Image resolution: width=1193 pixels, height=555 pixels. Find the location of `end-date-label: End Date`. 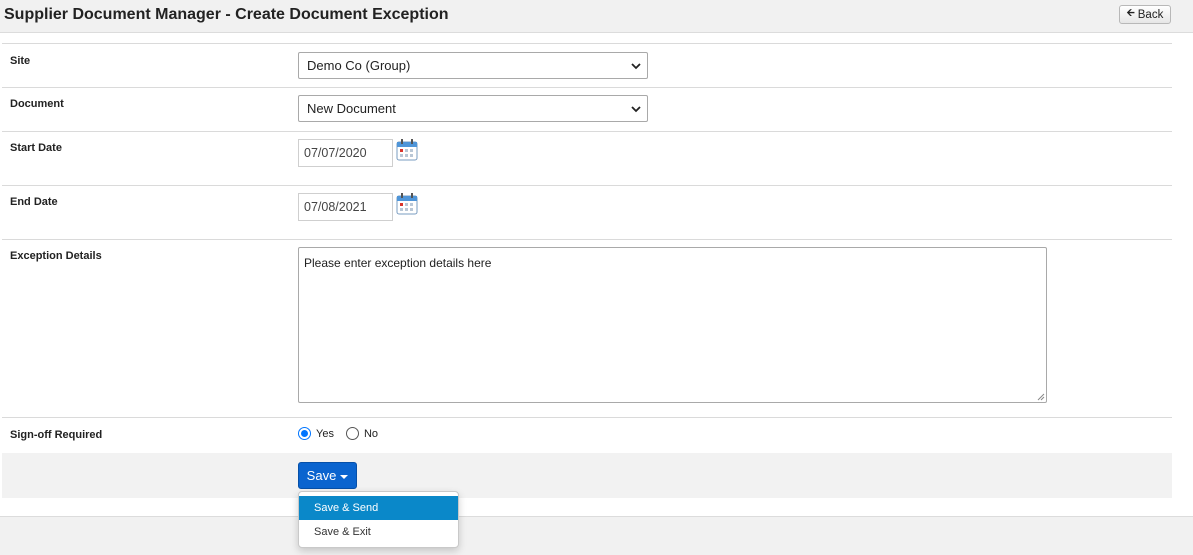

end-date-label: End Date is located at coordinates (34, 202).